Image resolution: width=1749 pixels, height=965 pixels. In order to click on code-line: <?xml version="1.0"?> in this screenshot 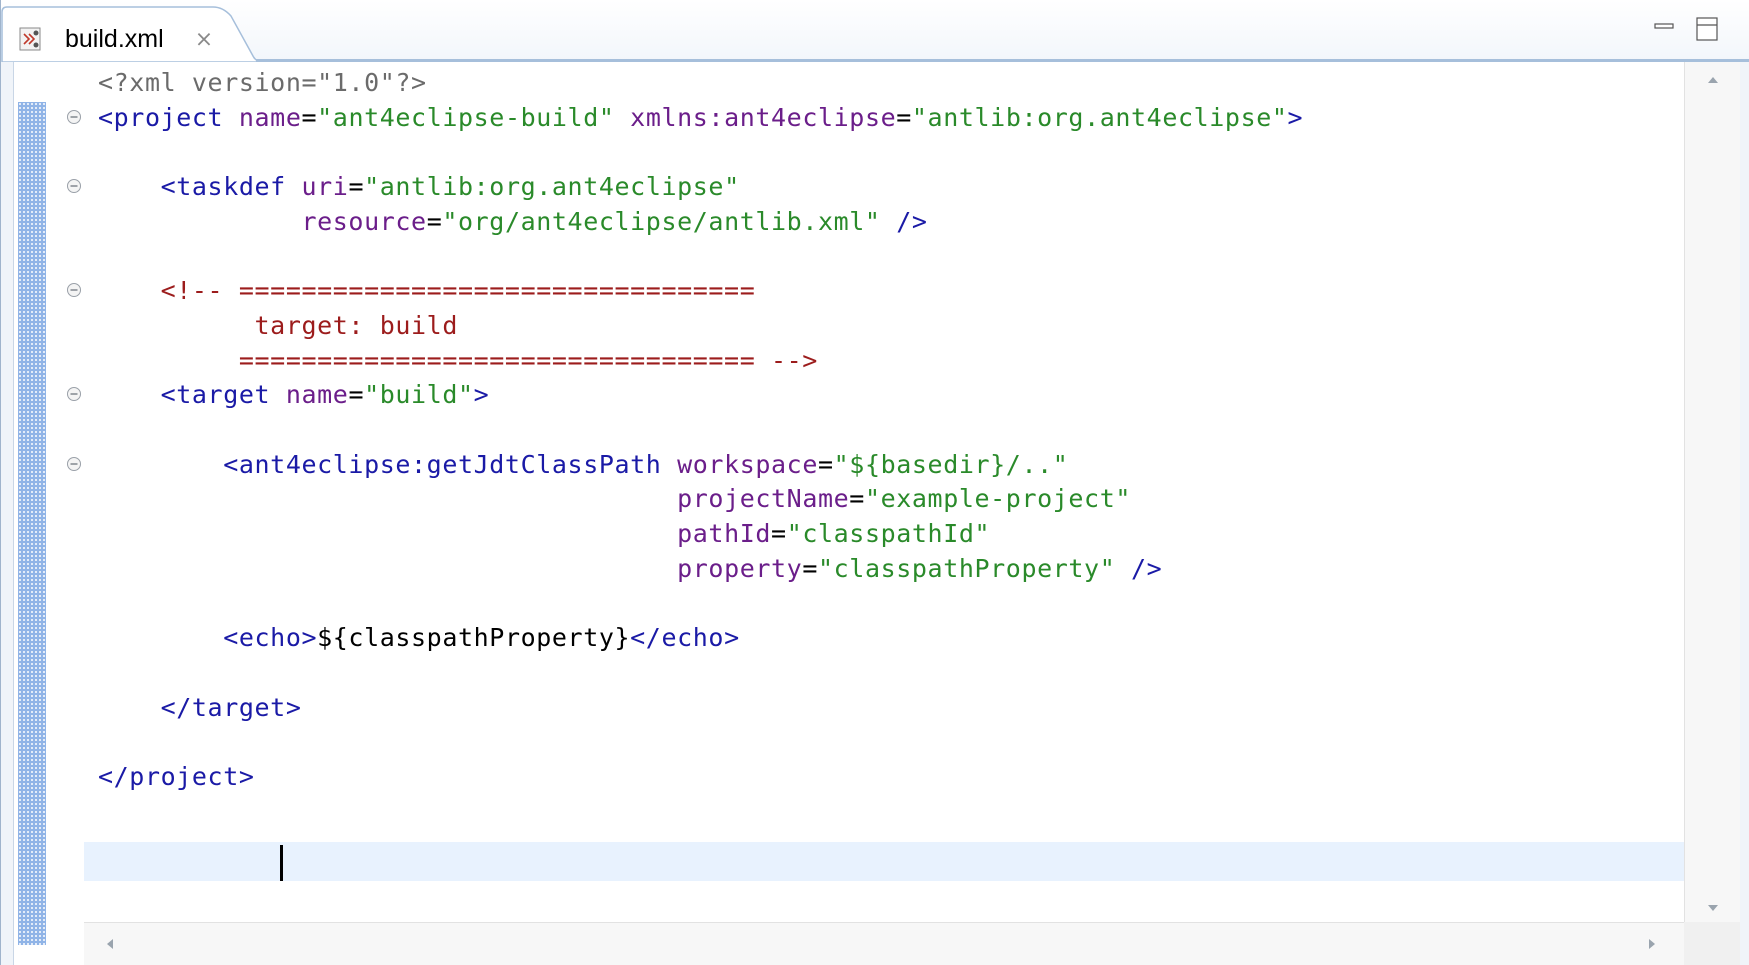, I will do `click(262, 83)`.